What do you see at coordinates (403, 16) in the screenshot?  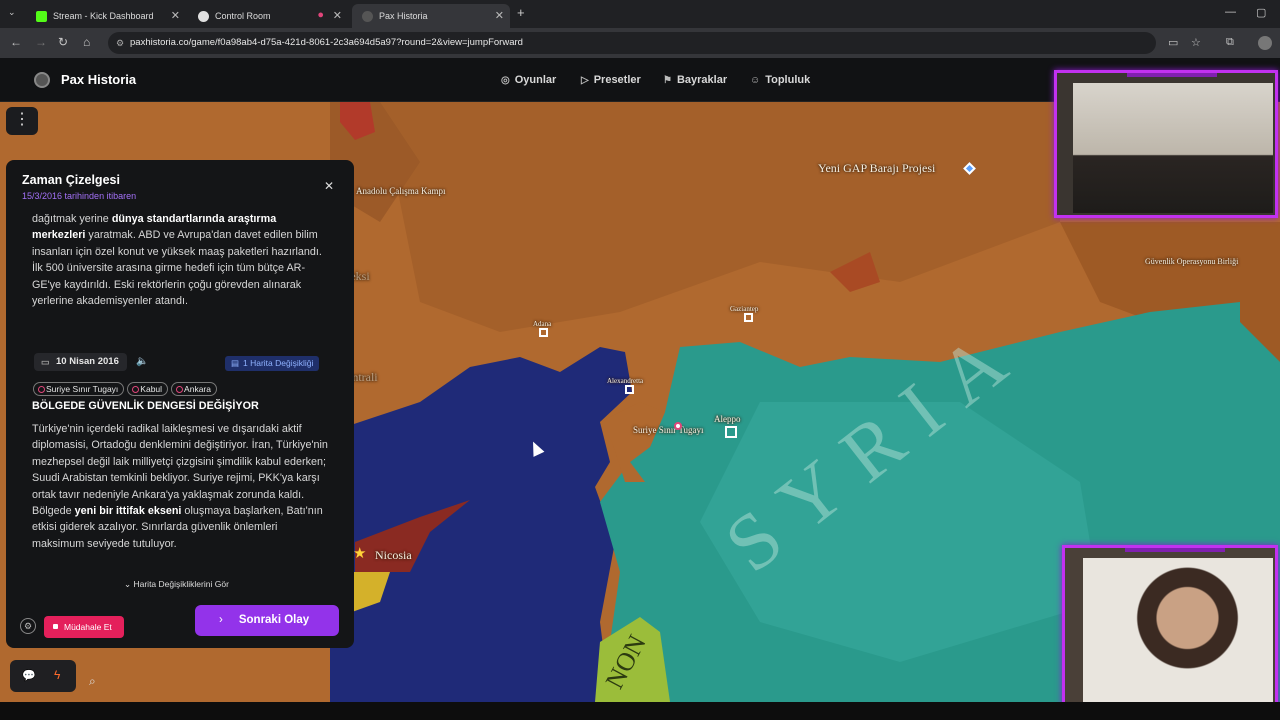 I see `tab-label: Pax Historia` at bounding box center [403, 16].